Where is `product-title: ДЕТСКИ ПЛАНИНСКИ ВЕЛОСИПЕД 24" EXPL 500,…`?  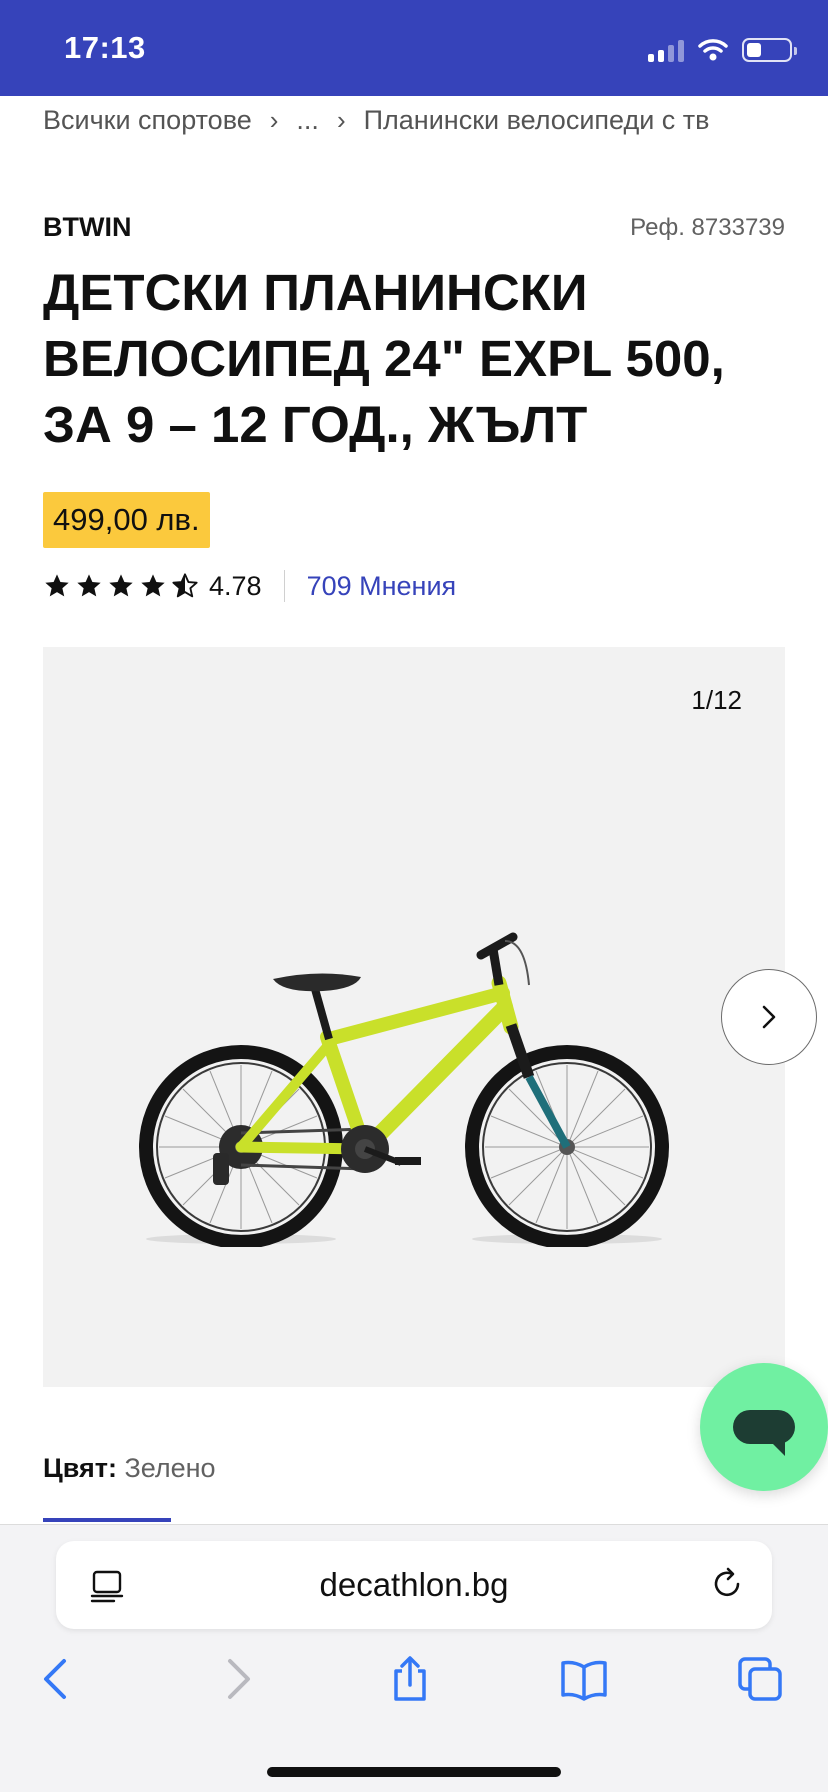
product-title: ДЕТСКИ ПЛАНИНСКИ ВЕЛОСИПЕД 24" EXPL 500,… is located at coordinates (423, 359).